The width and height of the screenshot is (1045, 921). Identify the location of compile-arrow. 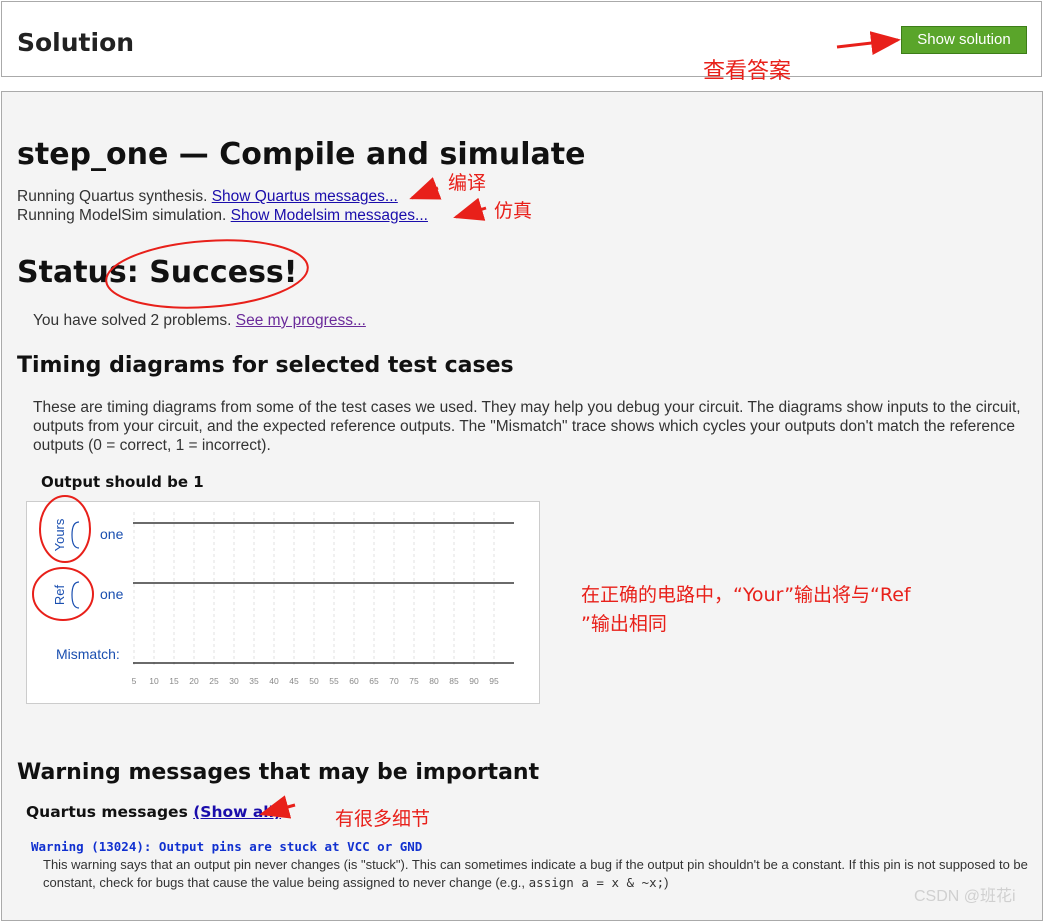
(425, 188).